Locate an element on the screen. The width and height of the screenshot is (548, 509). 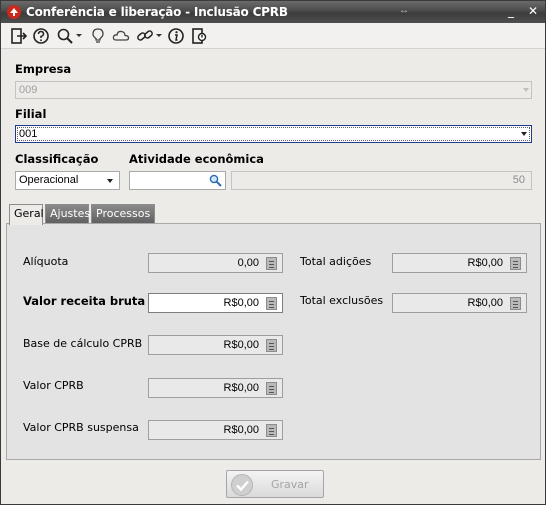
gravar-label: Gravar is located at coordinates (290, 484).